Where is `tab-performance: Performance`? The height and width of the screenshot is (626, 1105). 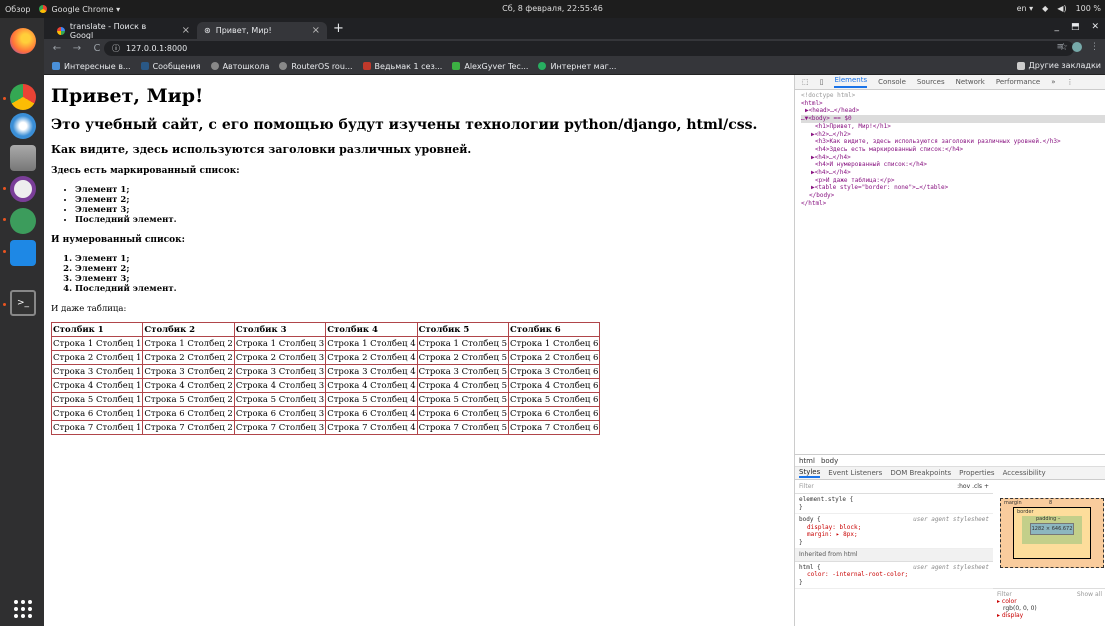 tab-performance: Performance is located at coordinates (1018, 82).